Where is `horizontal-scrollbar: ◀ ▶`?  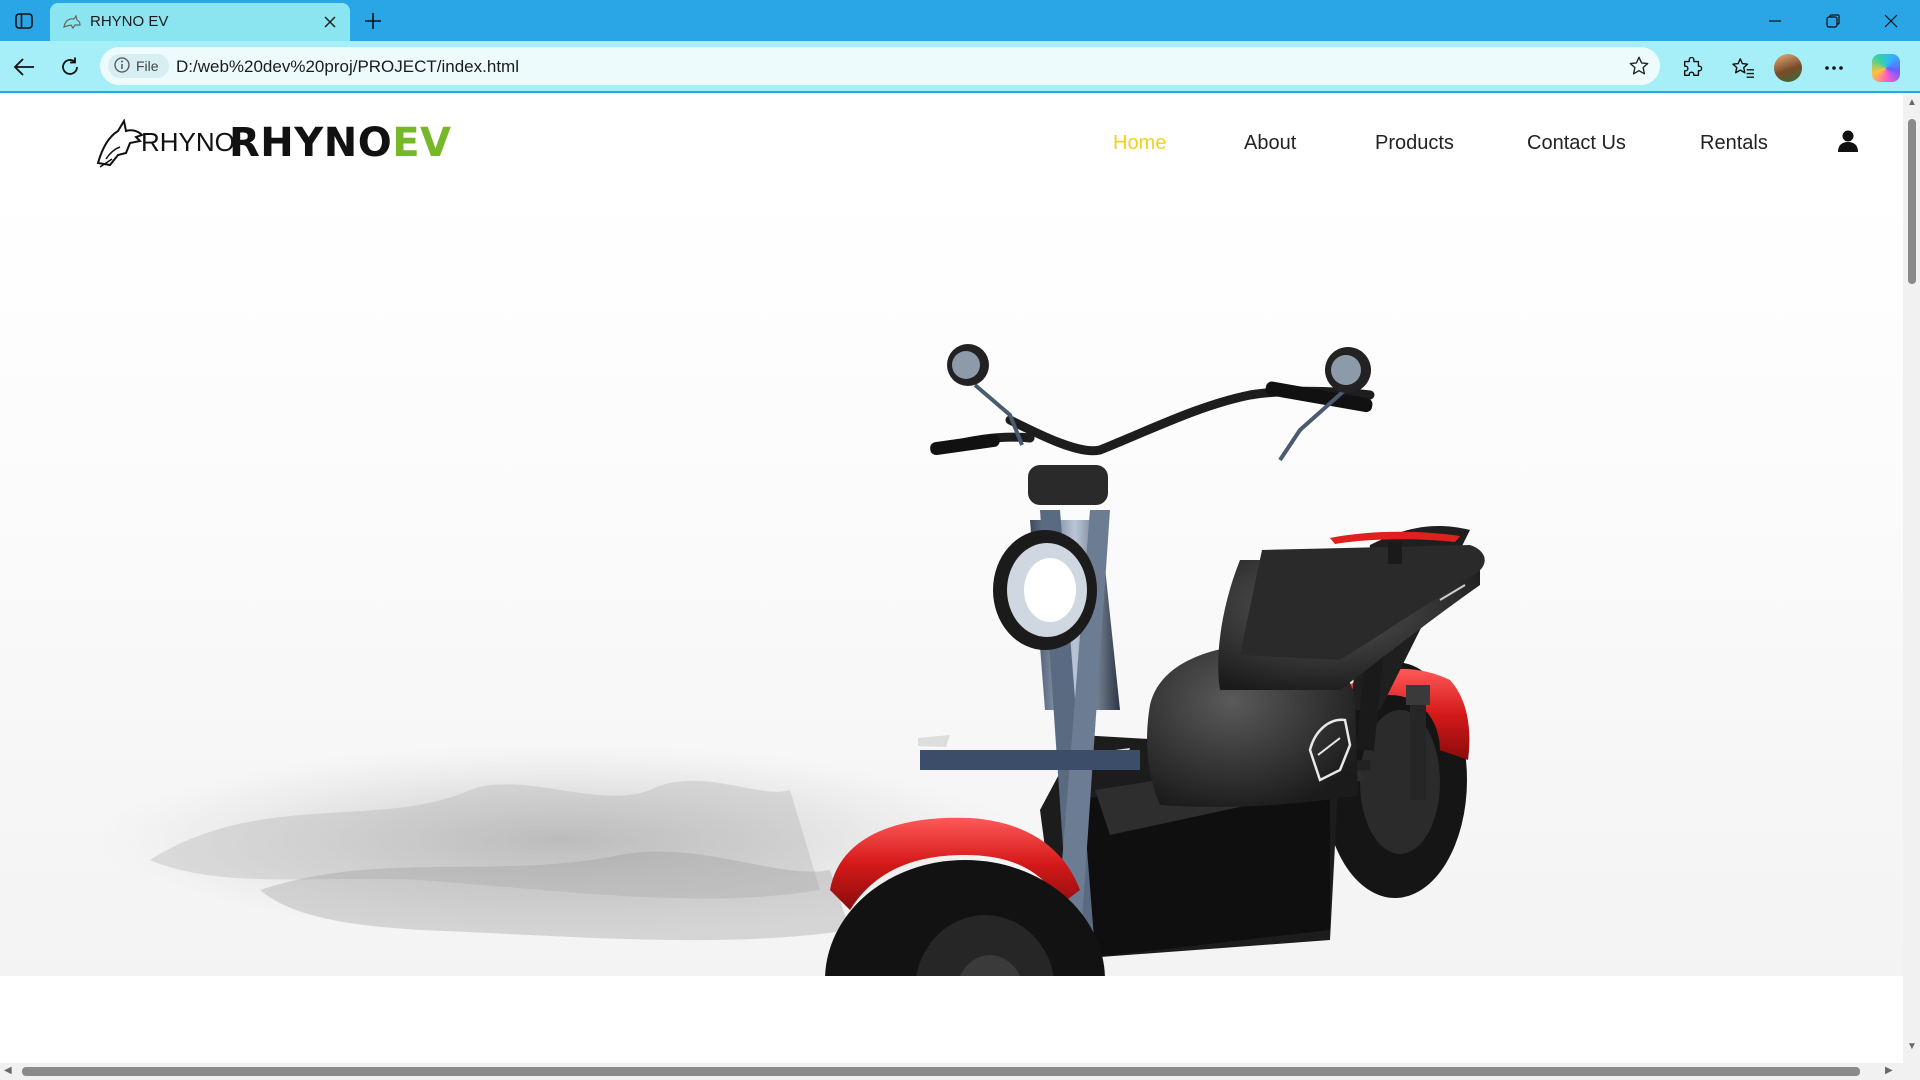 horizontal-scrollbar: ◀ ▶ is located at coordinates (951, 1071).